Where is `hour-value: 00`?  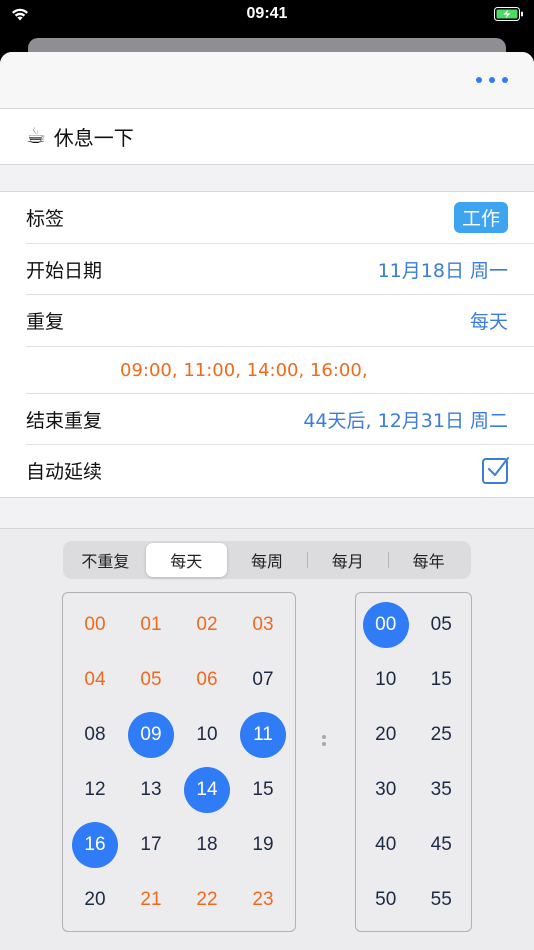
hour-value: 00 is located at coordinates (95, 624).